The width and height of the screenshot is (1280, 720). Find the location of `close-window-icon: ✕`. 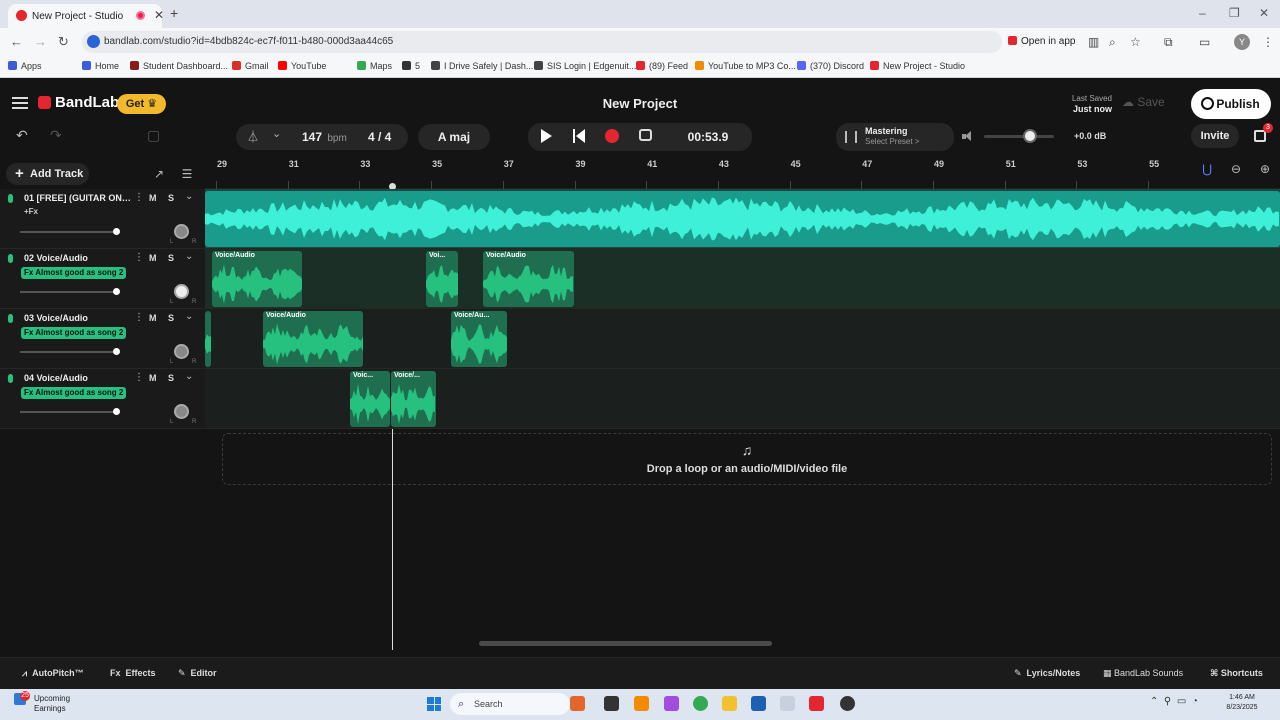

close-window-icon: ✕ is located at coordinates (1264, 13).